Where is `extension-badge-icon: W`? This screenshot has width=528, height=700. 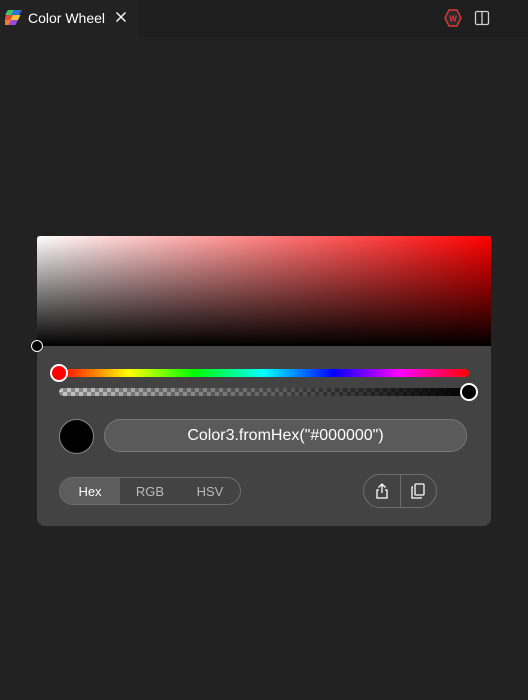
extension-badge-icon: W is located at coordinates (453, 18).